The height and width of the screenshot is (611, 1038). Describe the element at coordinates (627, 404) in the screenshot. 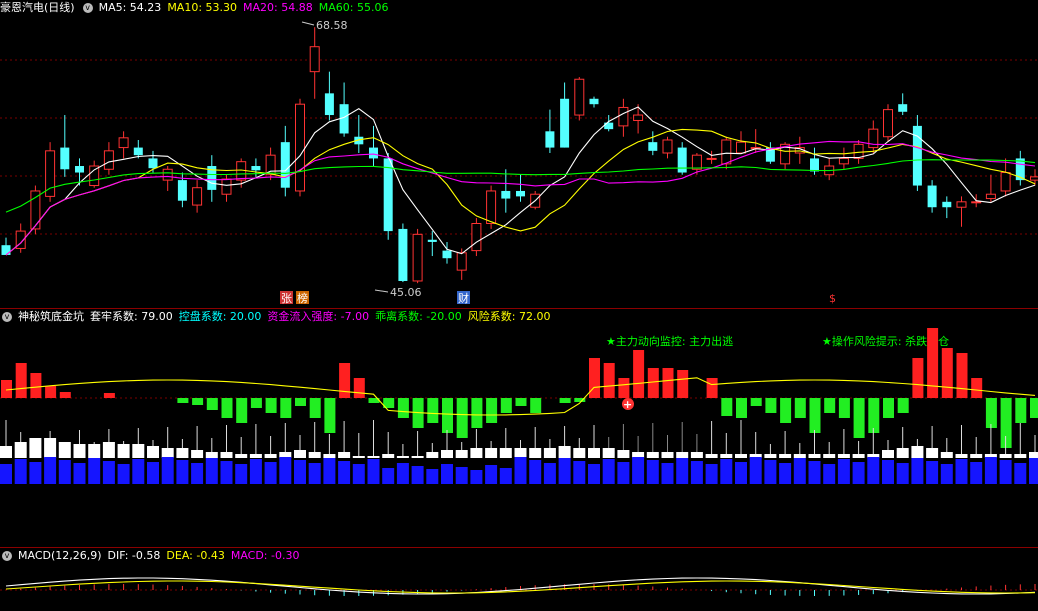

I see `plus-marker-label: +` at that location.